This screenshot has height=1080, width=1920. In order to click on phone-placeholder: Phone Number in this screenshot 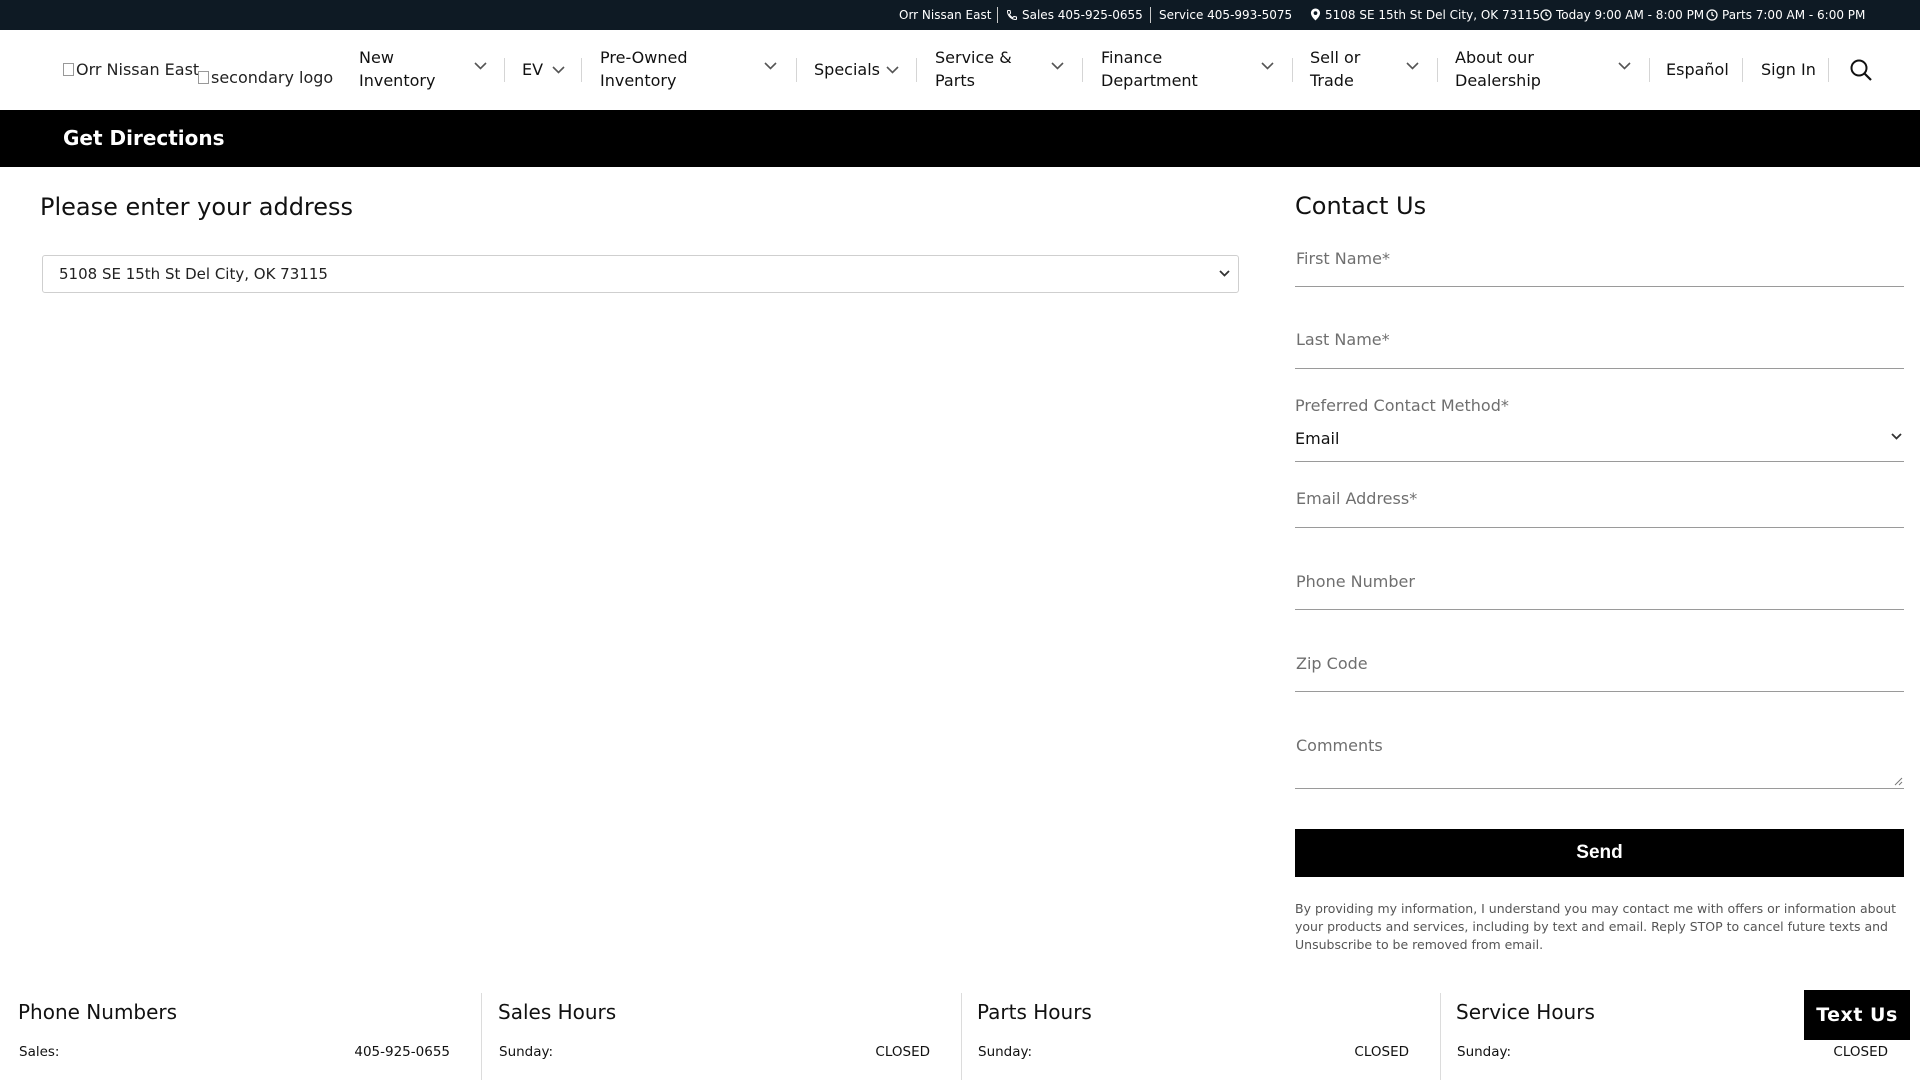, I will do `click(1355, 581)`.